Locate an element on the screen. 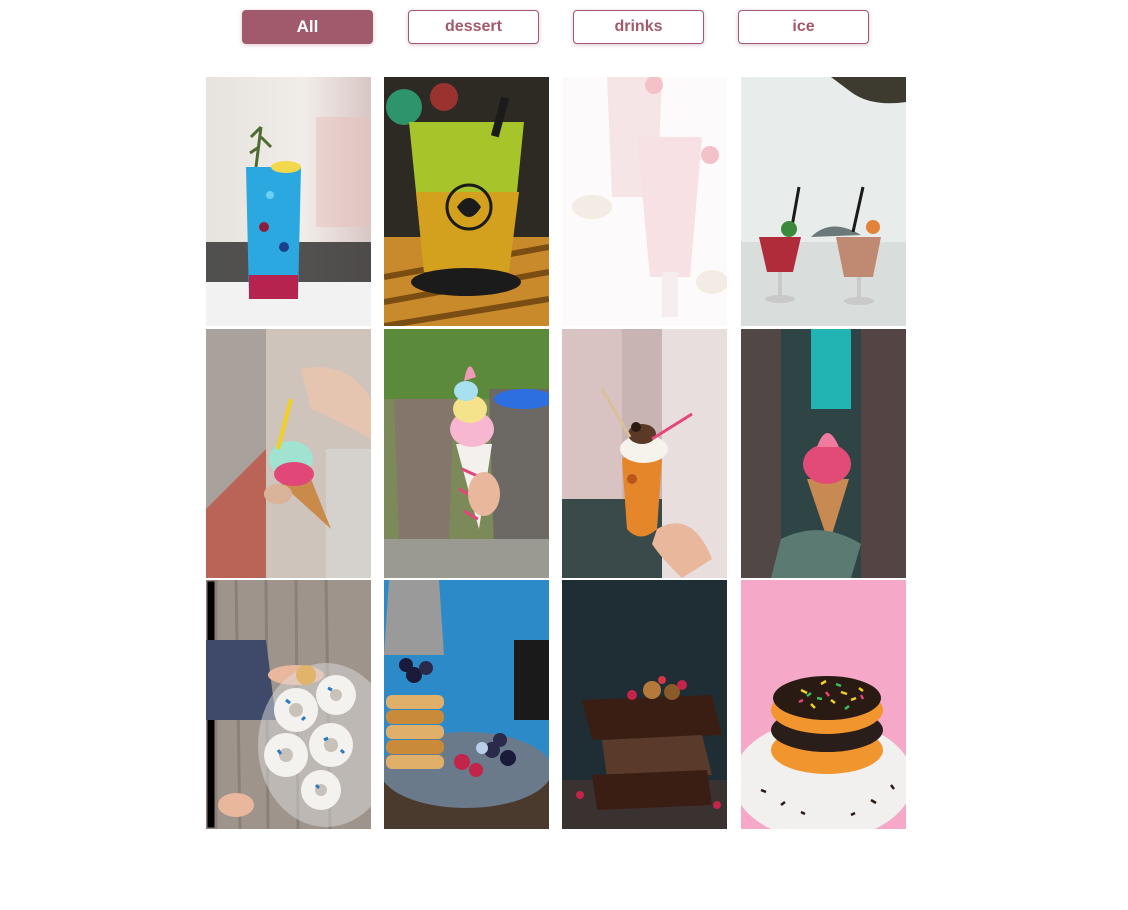 This screenshot has height=910, width=1128. filter-ice-button: ice is located at coordinates (803, 27).